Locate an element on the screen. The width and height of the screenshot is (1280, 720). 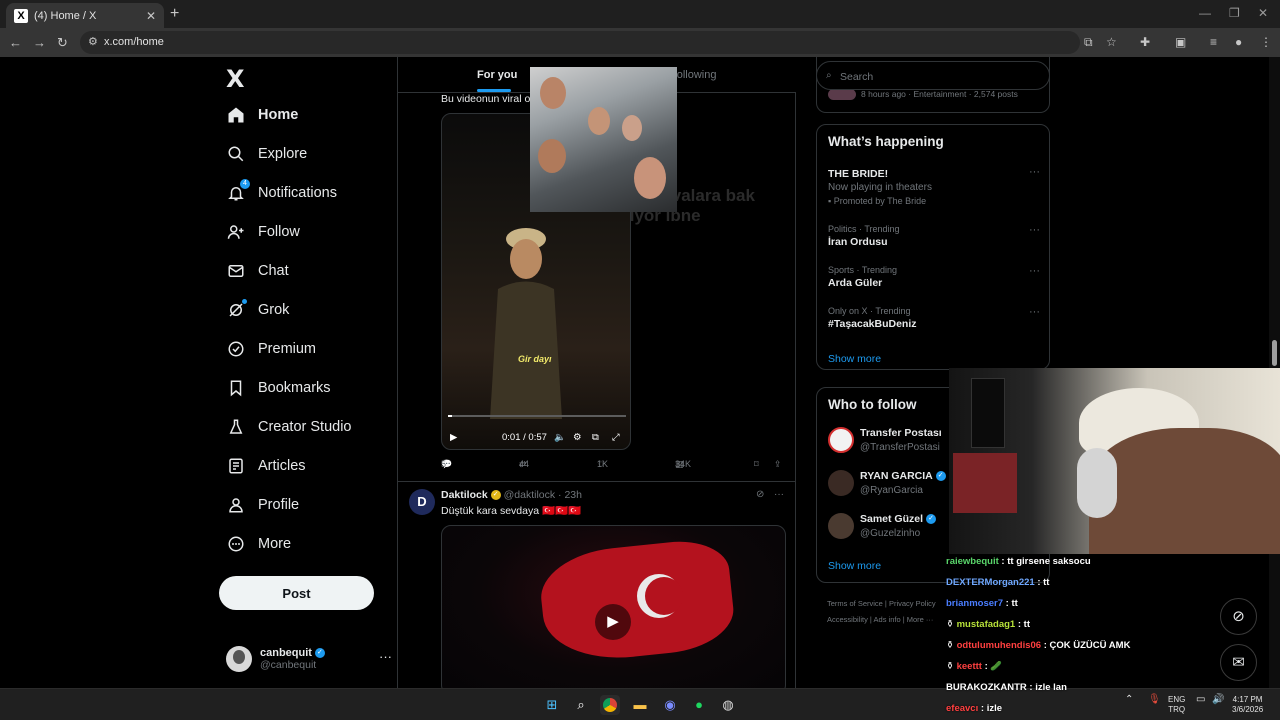
language-indicator: ENG TRQ is located at coordinates (1176, 705).